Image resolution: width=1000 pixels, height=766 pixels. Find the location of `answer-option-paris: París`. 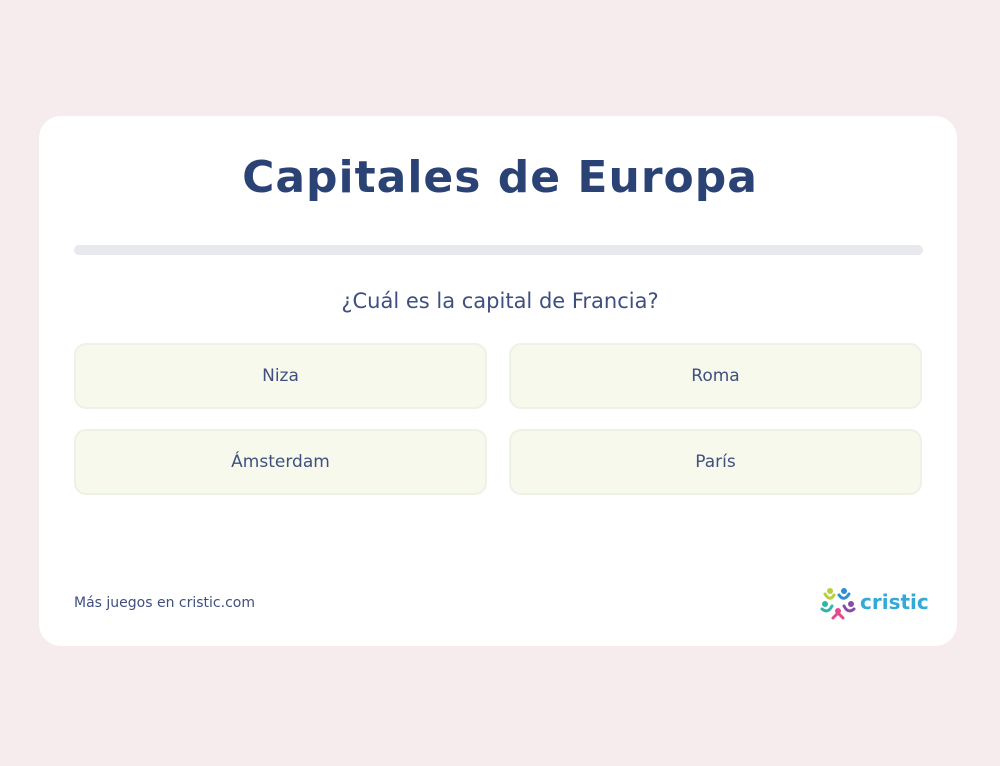

answer-option-paris: París is located at coordinates (715, 462).